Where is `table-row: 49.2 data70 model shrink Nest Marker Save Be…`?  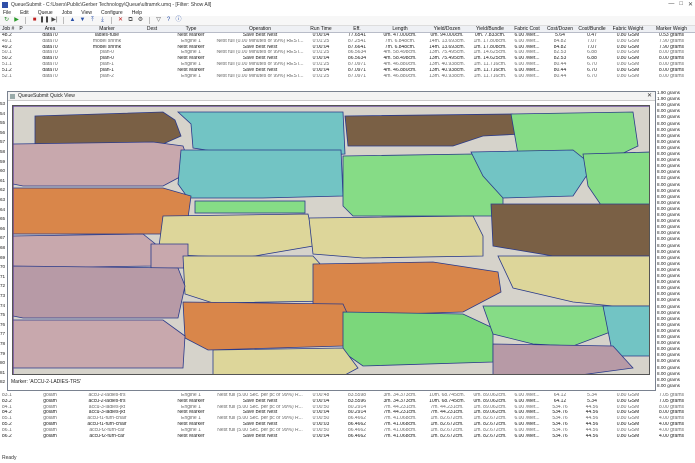
table-row: 49.2 data70 model shrink Nest Marker Save Be… is located at coordinates (347, 48).